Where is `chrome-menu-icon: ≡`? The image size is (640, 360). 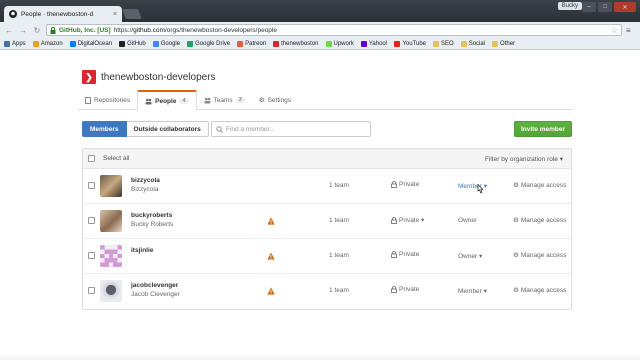
chrome-menu-icon: ≡ is located at coordinates (631, 30).